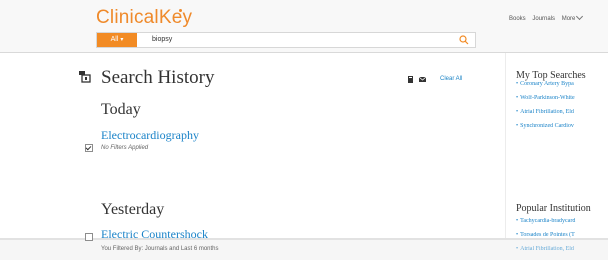 This screenshot has width=608, height=260. Describe the element at coordinates (158, 77) in the screenshot. I see `page-title: Search History` at that location.